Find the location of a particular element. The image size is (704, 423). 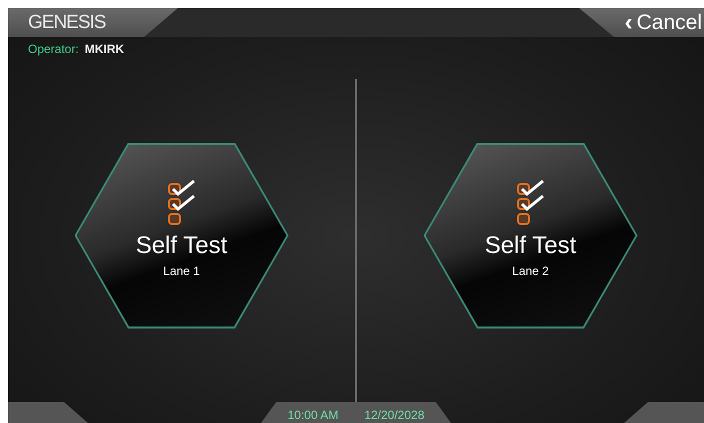

date-text: 12/20/2028 is located at coordinates (394, 415).